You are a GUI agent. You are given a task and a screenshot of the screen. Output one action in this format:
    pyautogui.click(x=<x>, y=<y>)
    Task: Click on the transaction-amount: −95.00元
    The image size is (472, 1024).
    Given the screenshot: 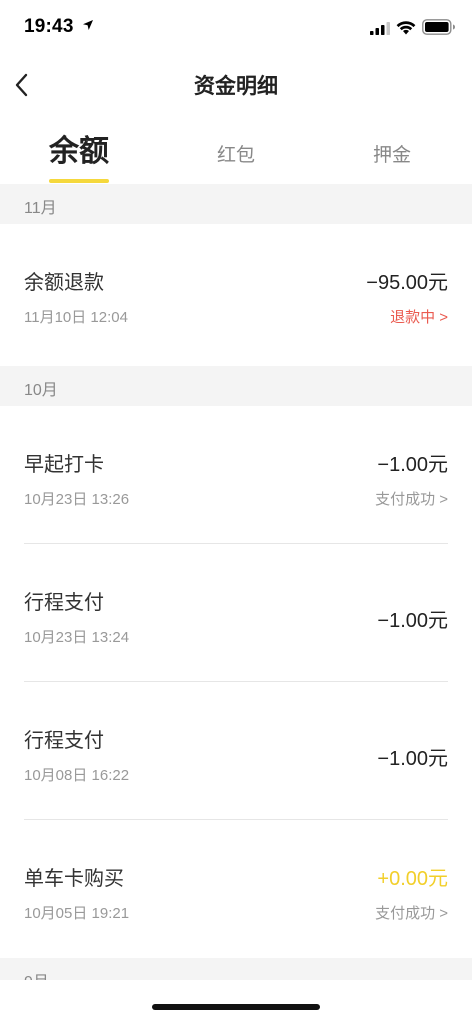 What is the action you would take?
    pyautogui.click(x=407, y=283)
    